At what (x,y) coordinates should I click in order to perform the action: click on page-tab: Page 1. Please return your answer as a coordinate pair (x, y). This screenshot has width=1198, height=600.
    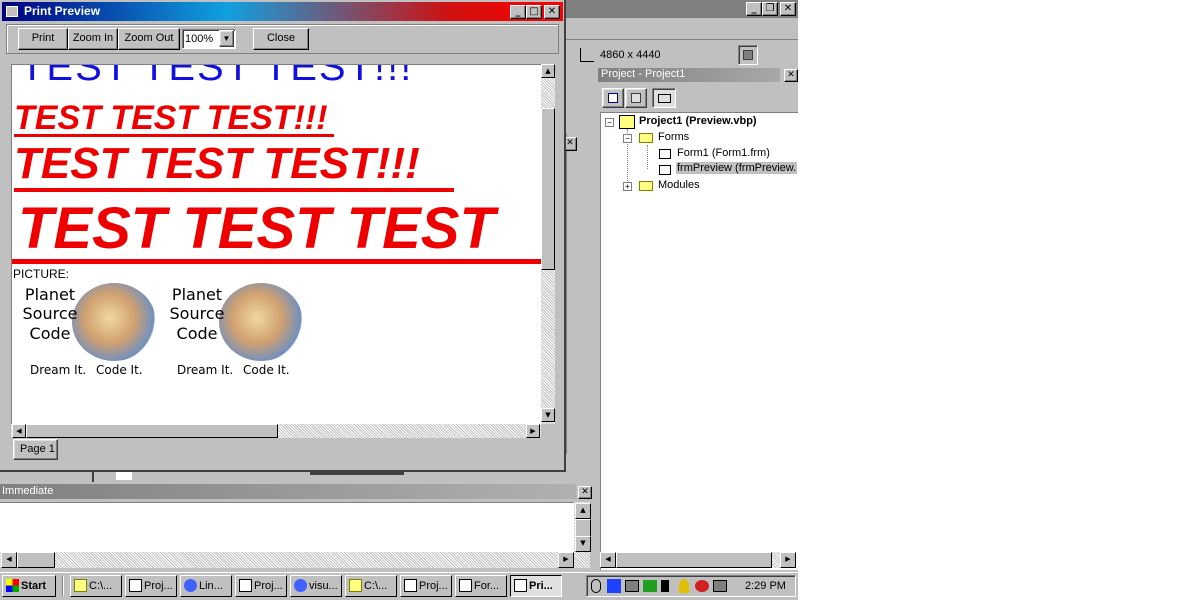
    Looking at the image, I should click on (35, 449).